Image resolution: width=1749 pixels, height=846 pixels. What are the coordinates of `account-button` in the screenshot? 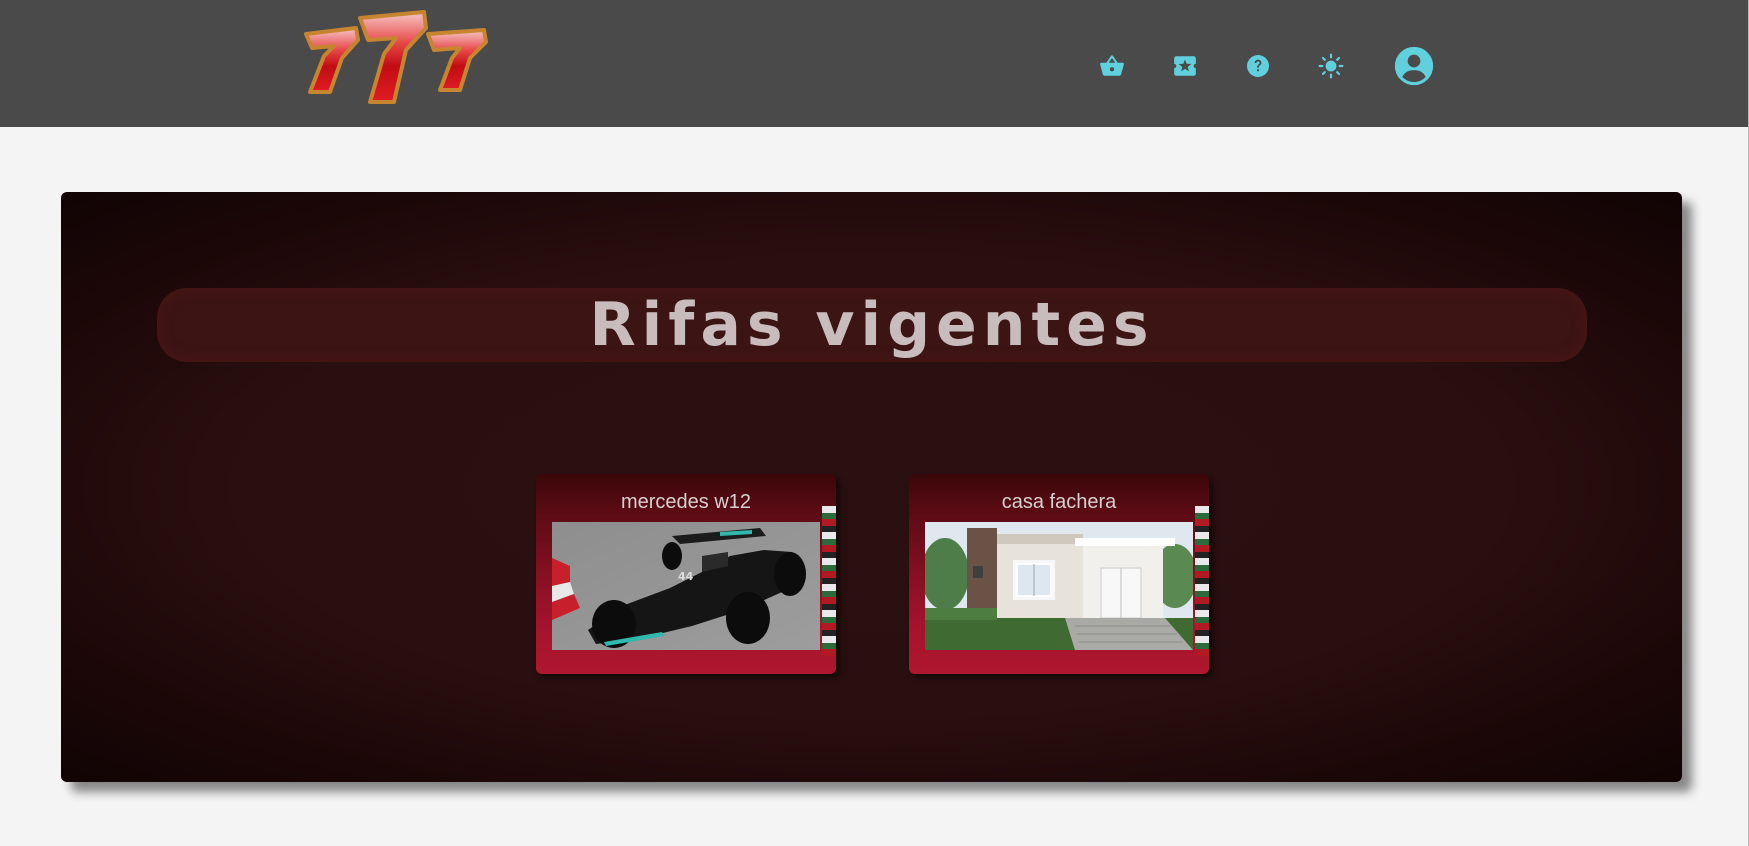 It's located at (1414, 66).